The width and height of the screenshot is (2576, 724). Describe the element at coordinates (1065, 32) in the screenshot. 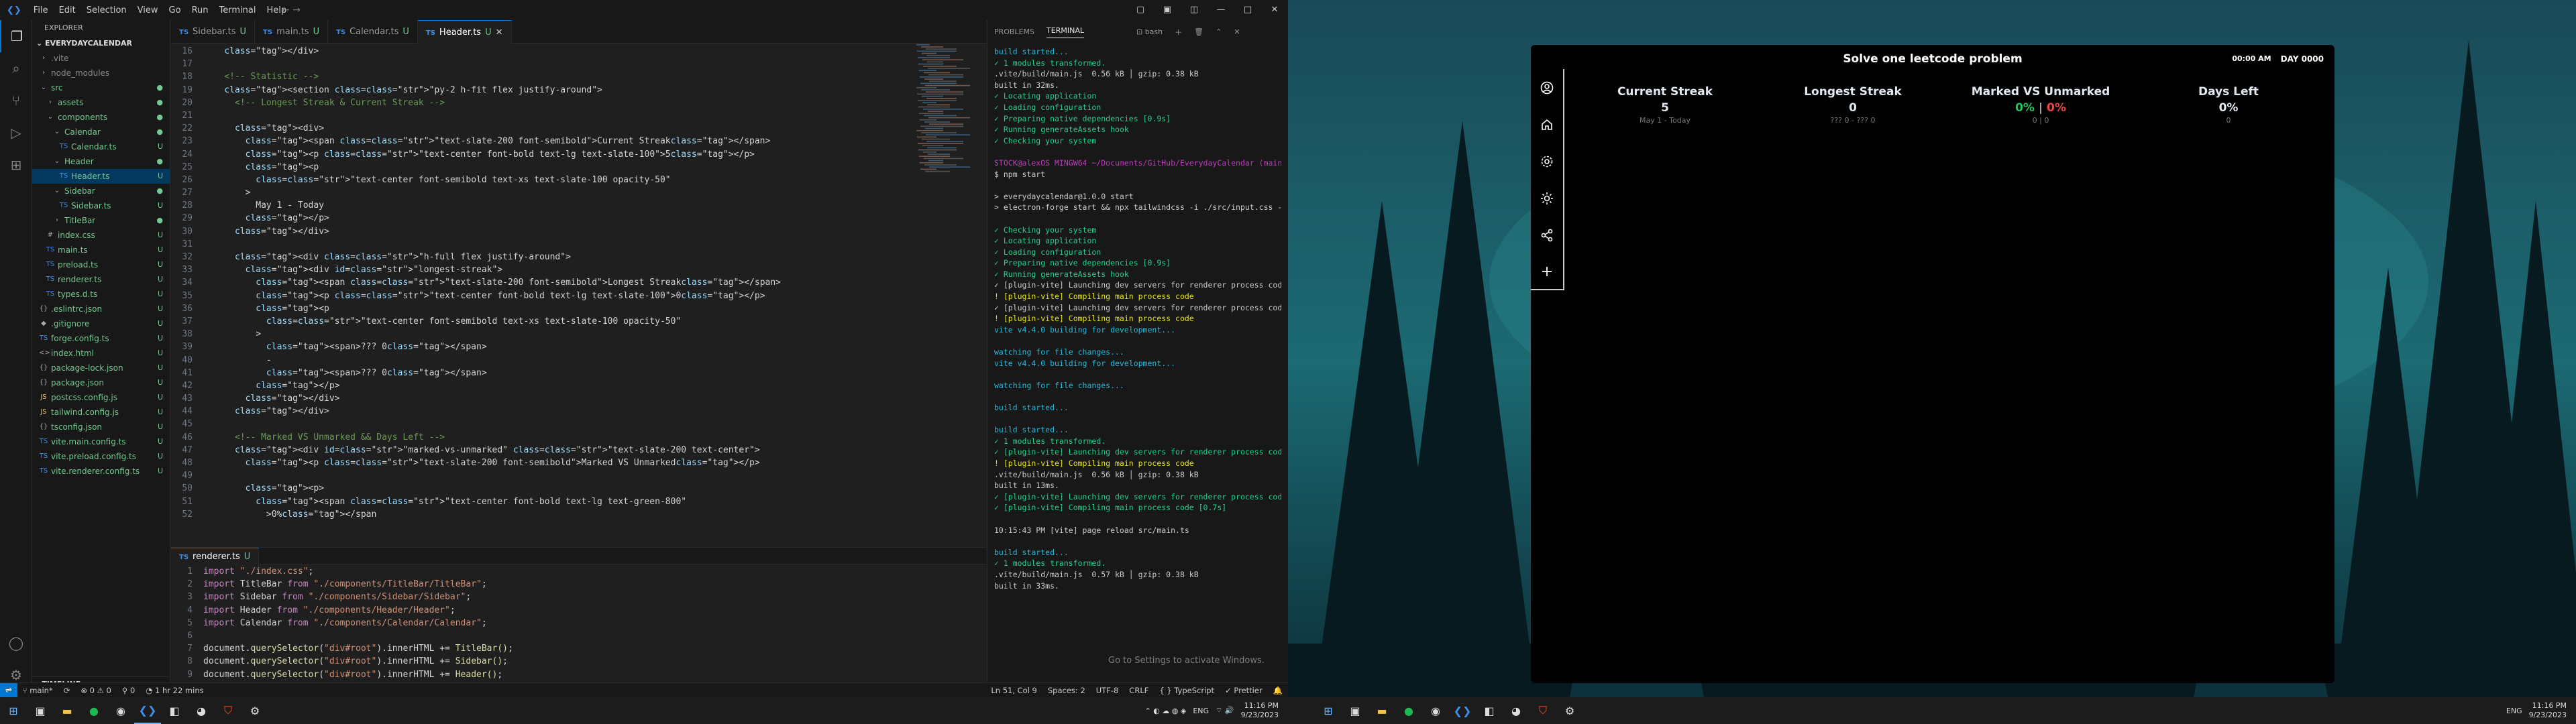

I see `tab-terminal: TERMINAL` at that location.